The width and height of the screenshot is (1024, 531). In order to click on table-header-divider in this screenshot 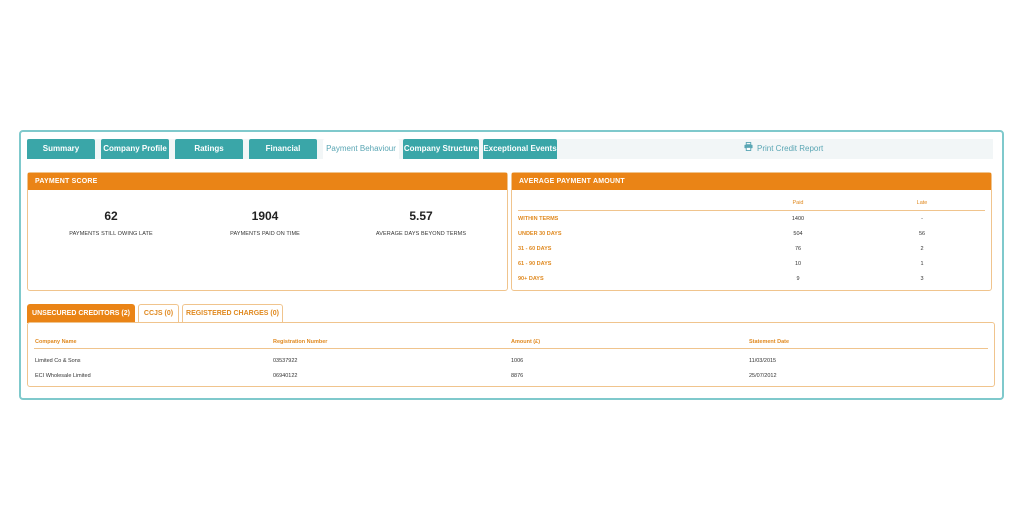, I will do `click(511, 348)`.